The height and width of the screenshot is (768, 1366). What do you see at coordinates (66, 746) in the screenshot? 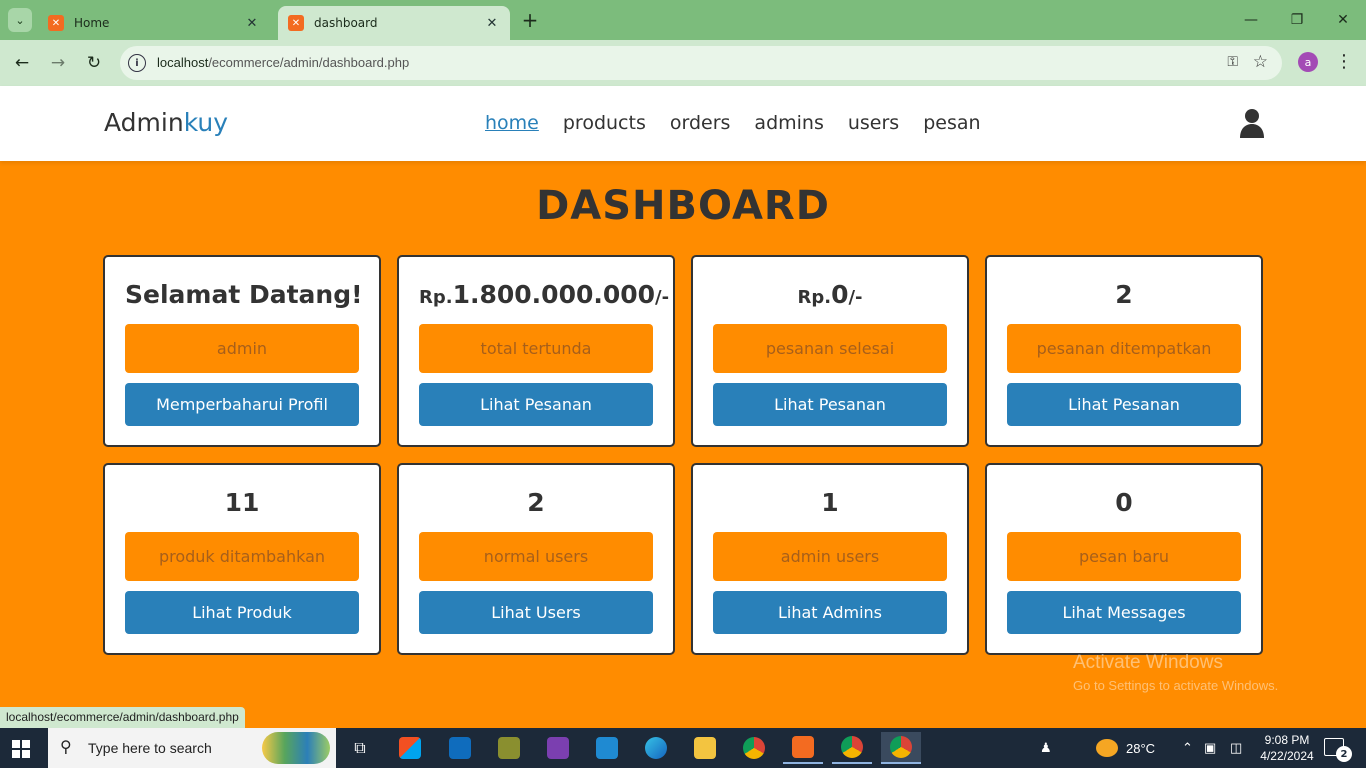
I see `search-icon: ⚲` at bounding box center [66, 746].